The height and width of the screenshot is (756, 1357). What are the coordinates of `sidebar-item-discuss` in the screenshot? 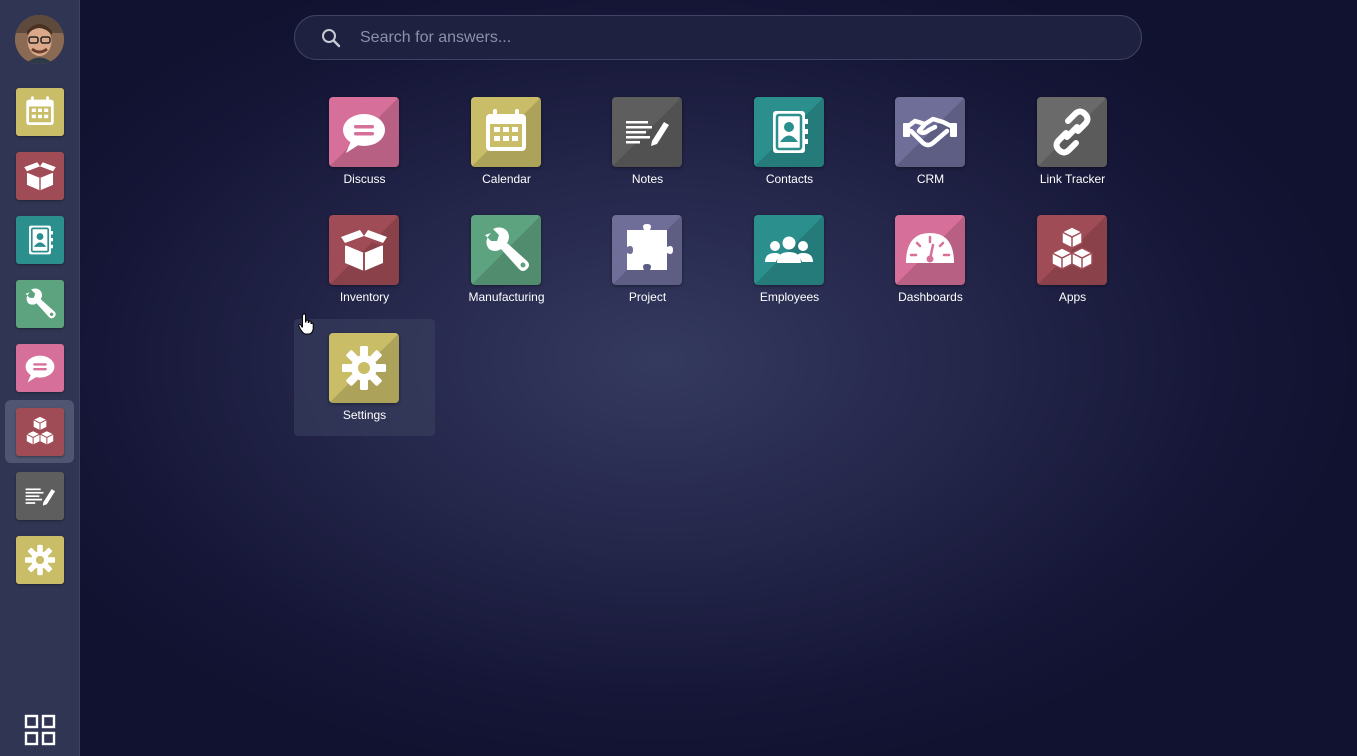 It's located at (39, 367).